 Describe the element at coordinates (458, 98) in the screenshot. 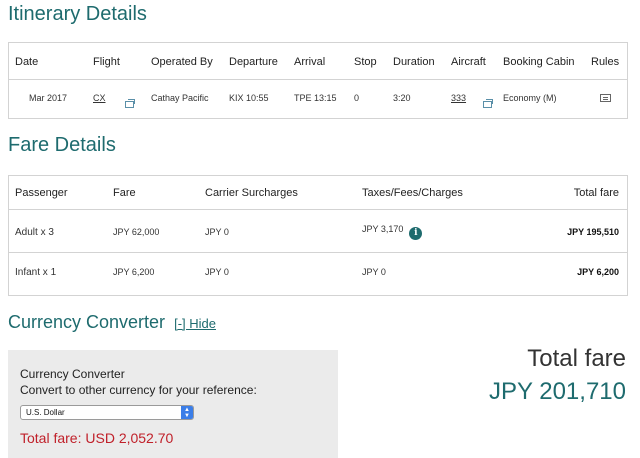

I see `aircraft-link: 333` at that location.